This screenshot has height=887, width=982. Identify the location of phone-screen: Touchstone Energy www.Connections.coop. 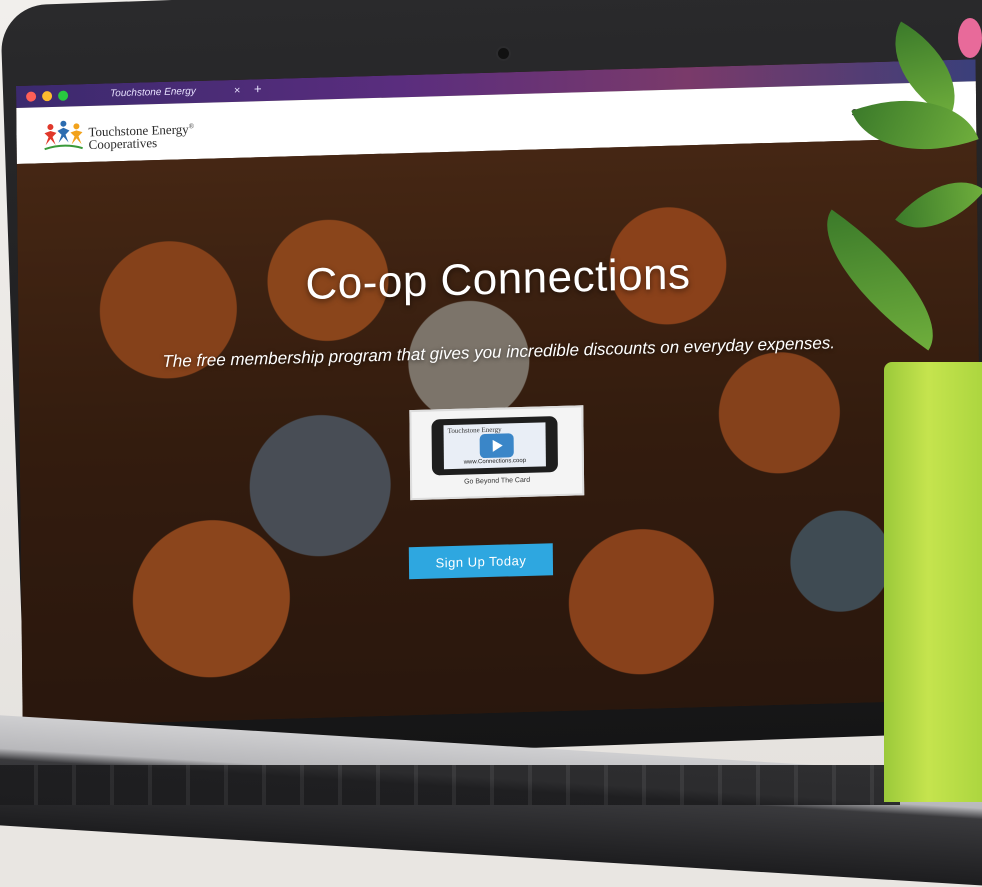
(494, 446).